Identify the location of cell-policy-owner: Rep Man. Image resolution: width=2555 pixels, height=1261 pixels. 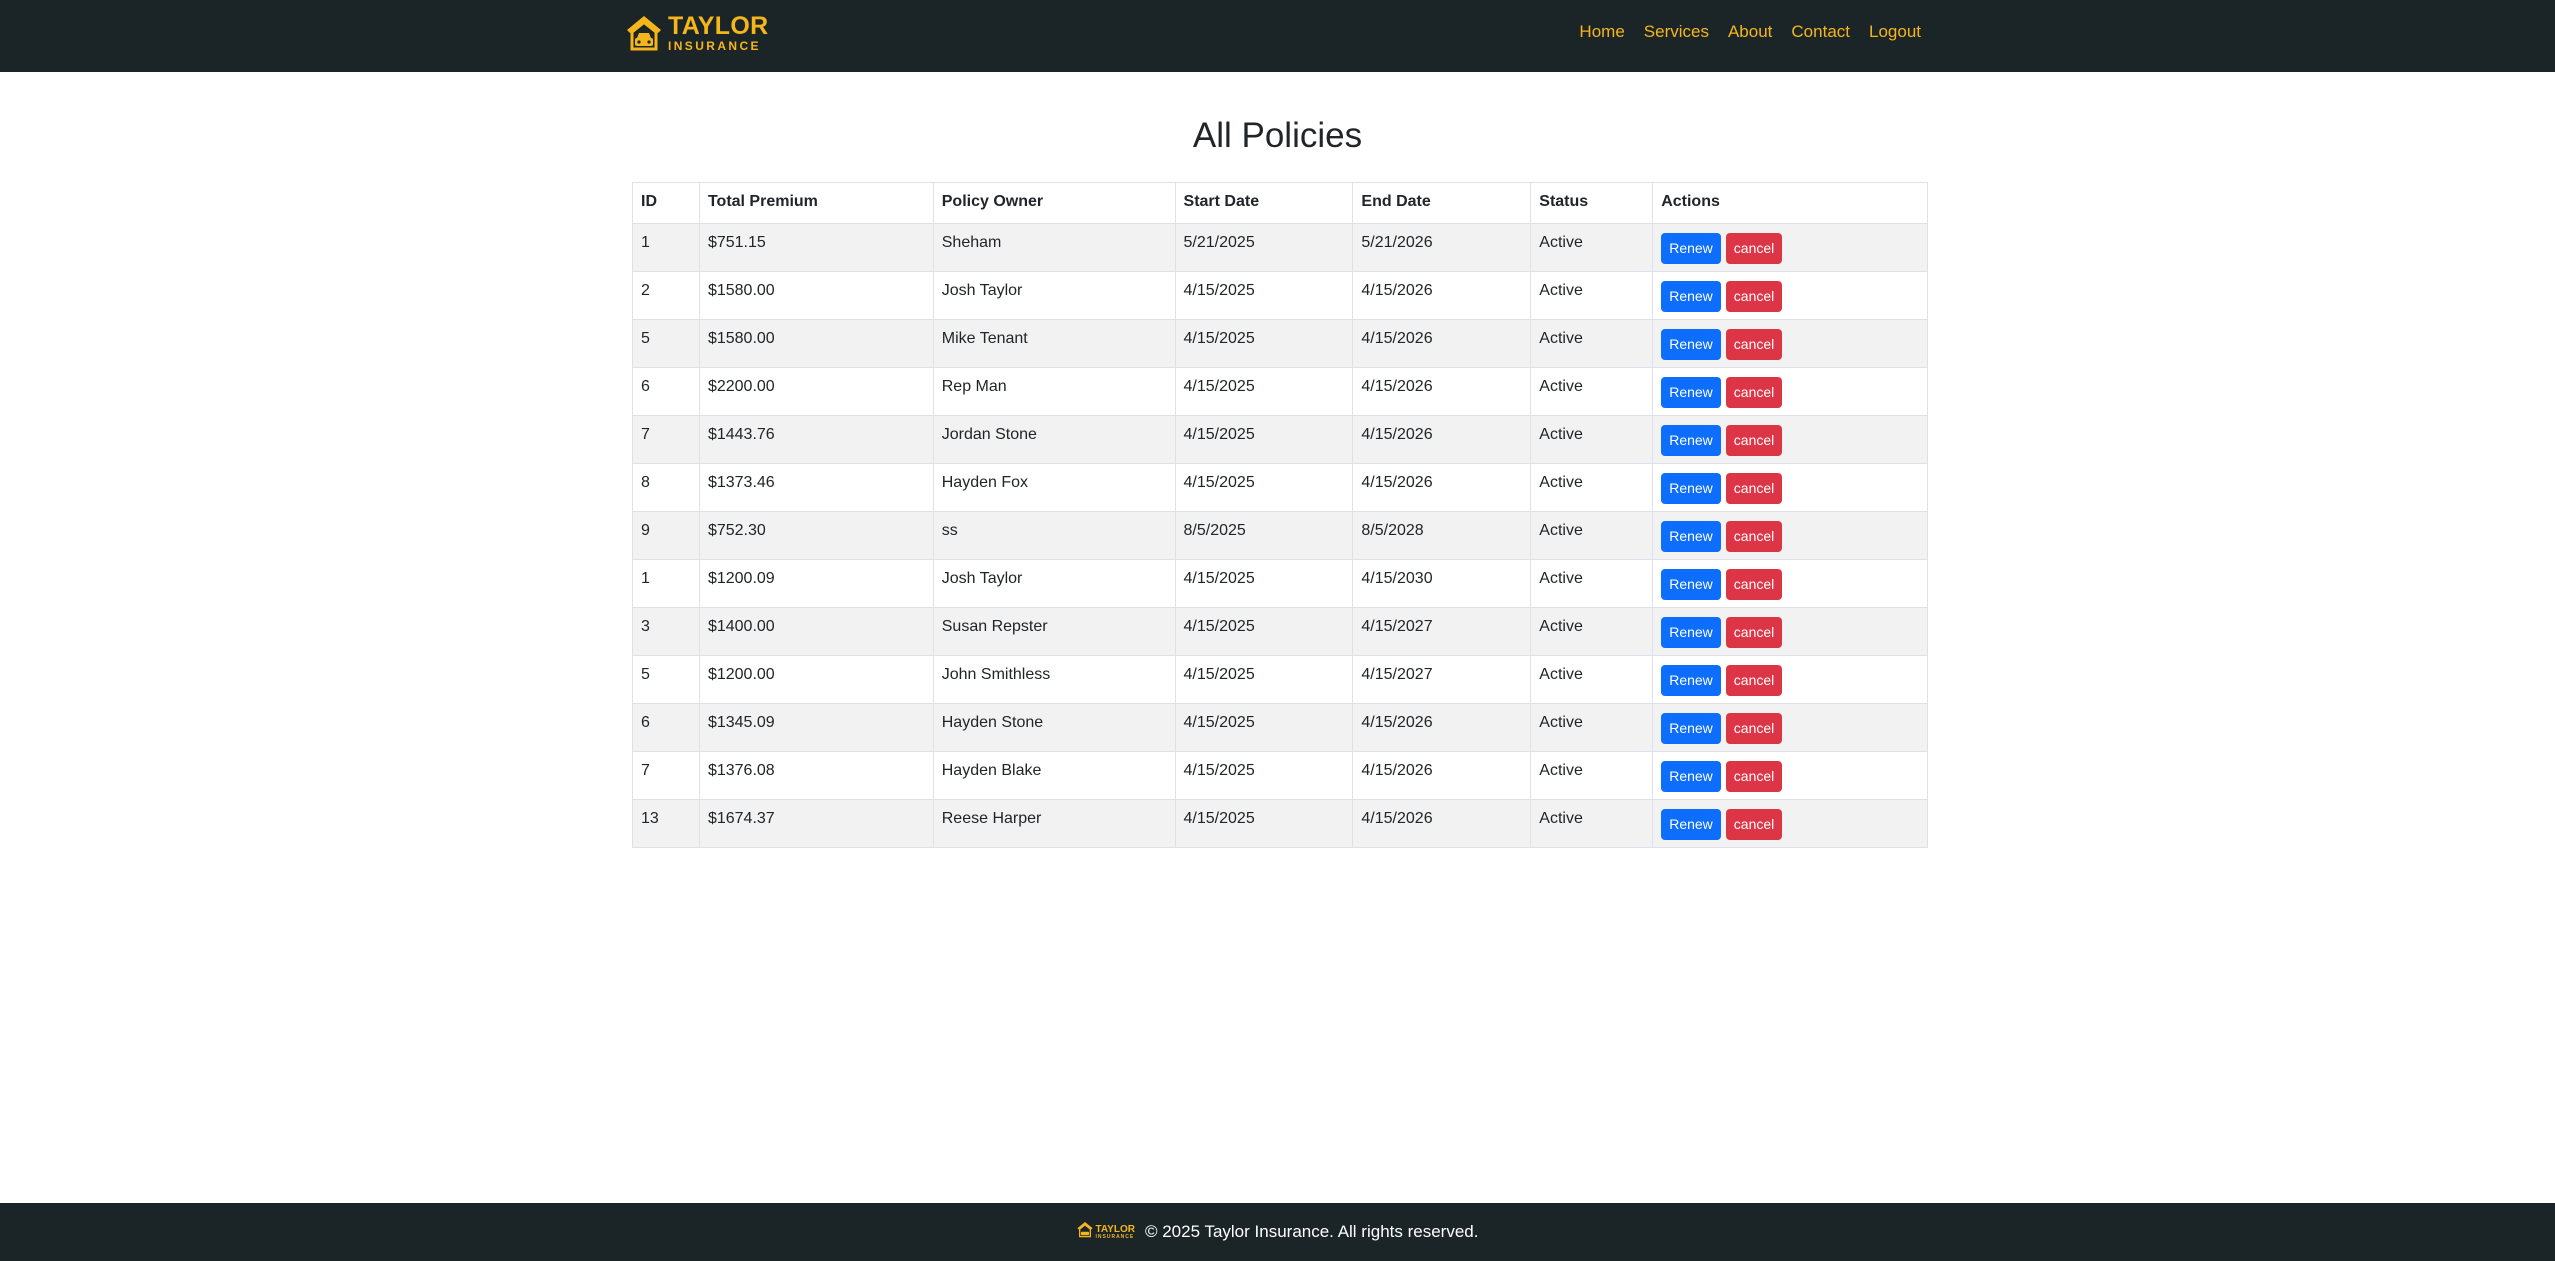
(1054, 391).